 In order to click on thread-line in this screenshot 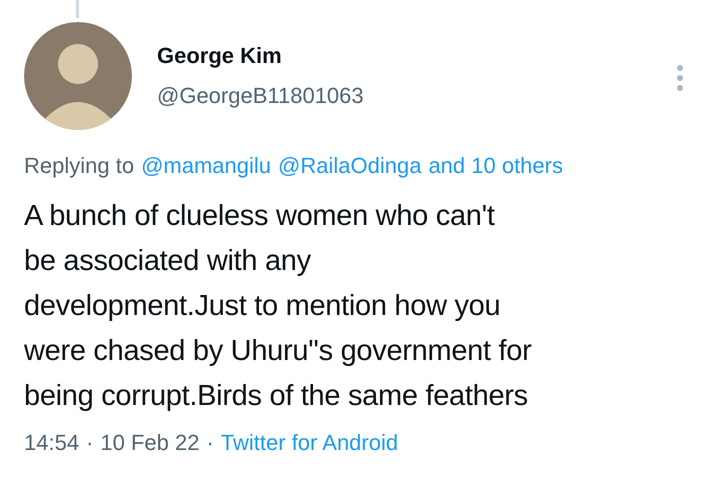, I will do `click(77, 9)`.